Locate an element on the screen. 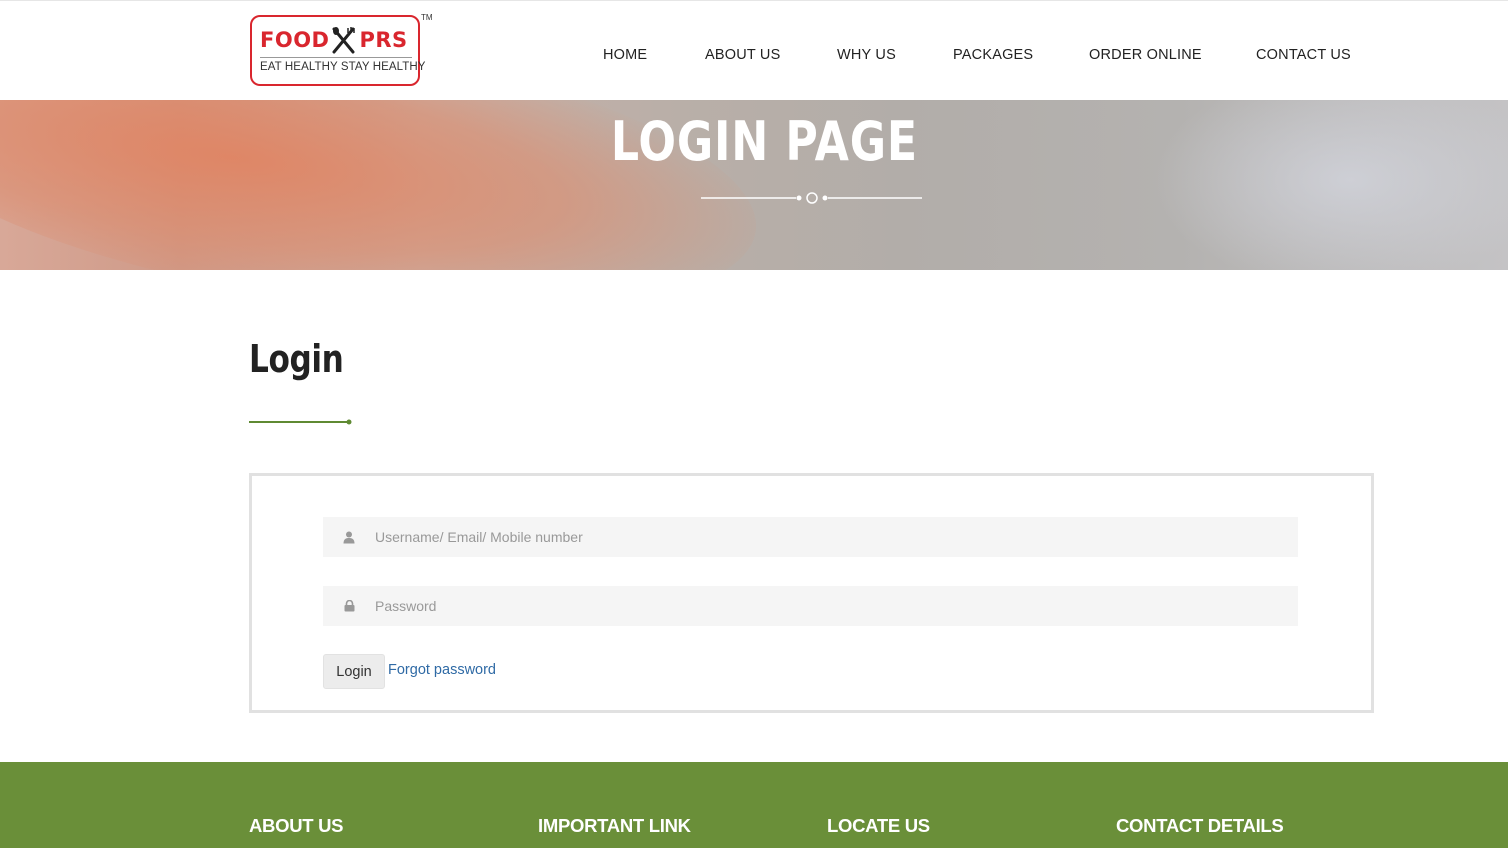  nav-item-home: HOME is located at coordinates (625, 55).